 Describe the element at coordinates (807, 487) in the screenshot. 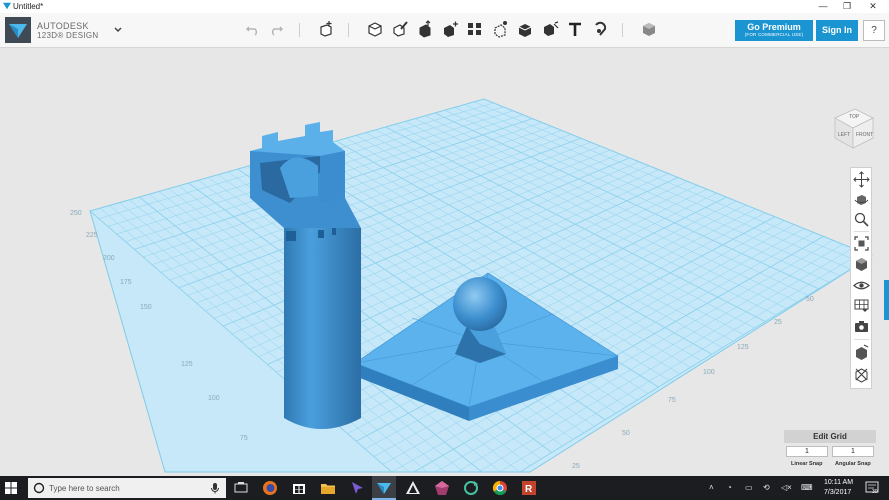

I see `keyboard-icon: ⌨` at that location.